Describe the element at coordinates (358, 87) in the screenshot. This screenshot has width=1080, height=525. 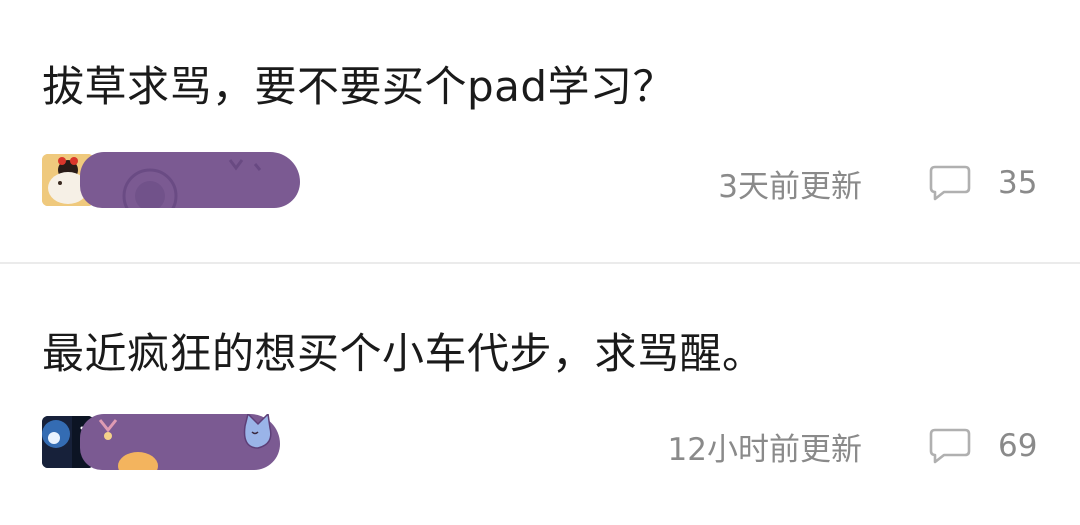
I see `post-title: 拔草求骂，要不要买个pad学习？` at that location.